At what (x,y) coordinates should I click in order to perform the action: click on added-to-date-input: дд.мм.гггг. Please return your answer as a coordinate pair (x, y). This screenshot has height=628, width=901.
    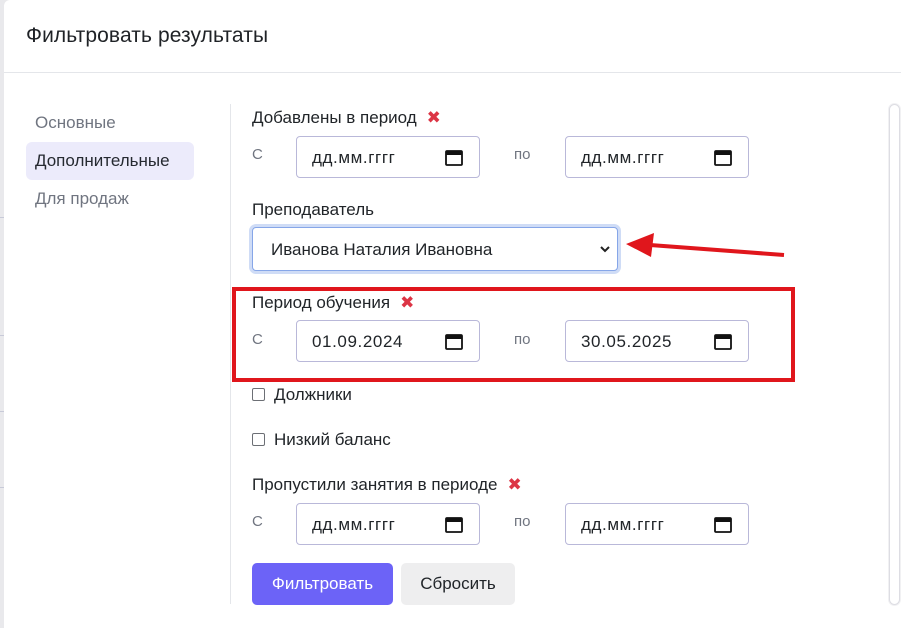
    Looking at the image, I should click on (657, 157).